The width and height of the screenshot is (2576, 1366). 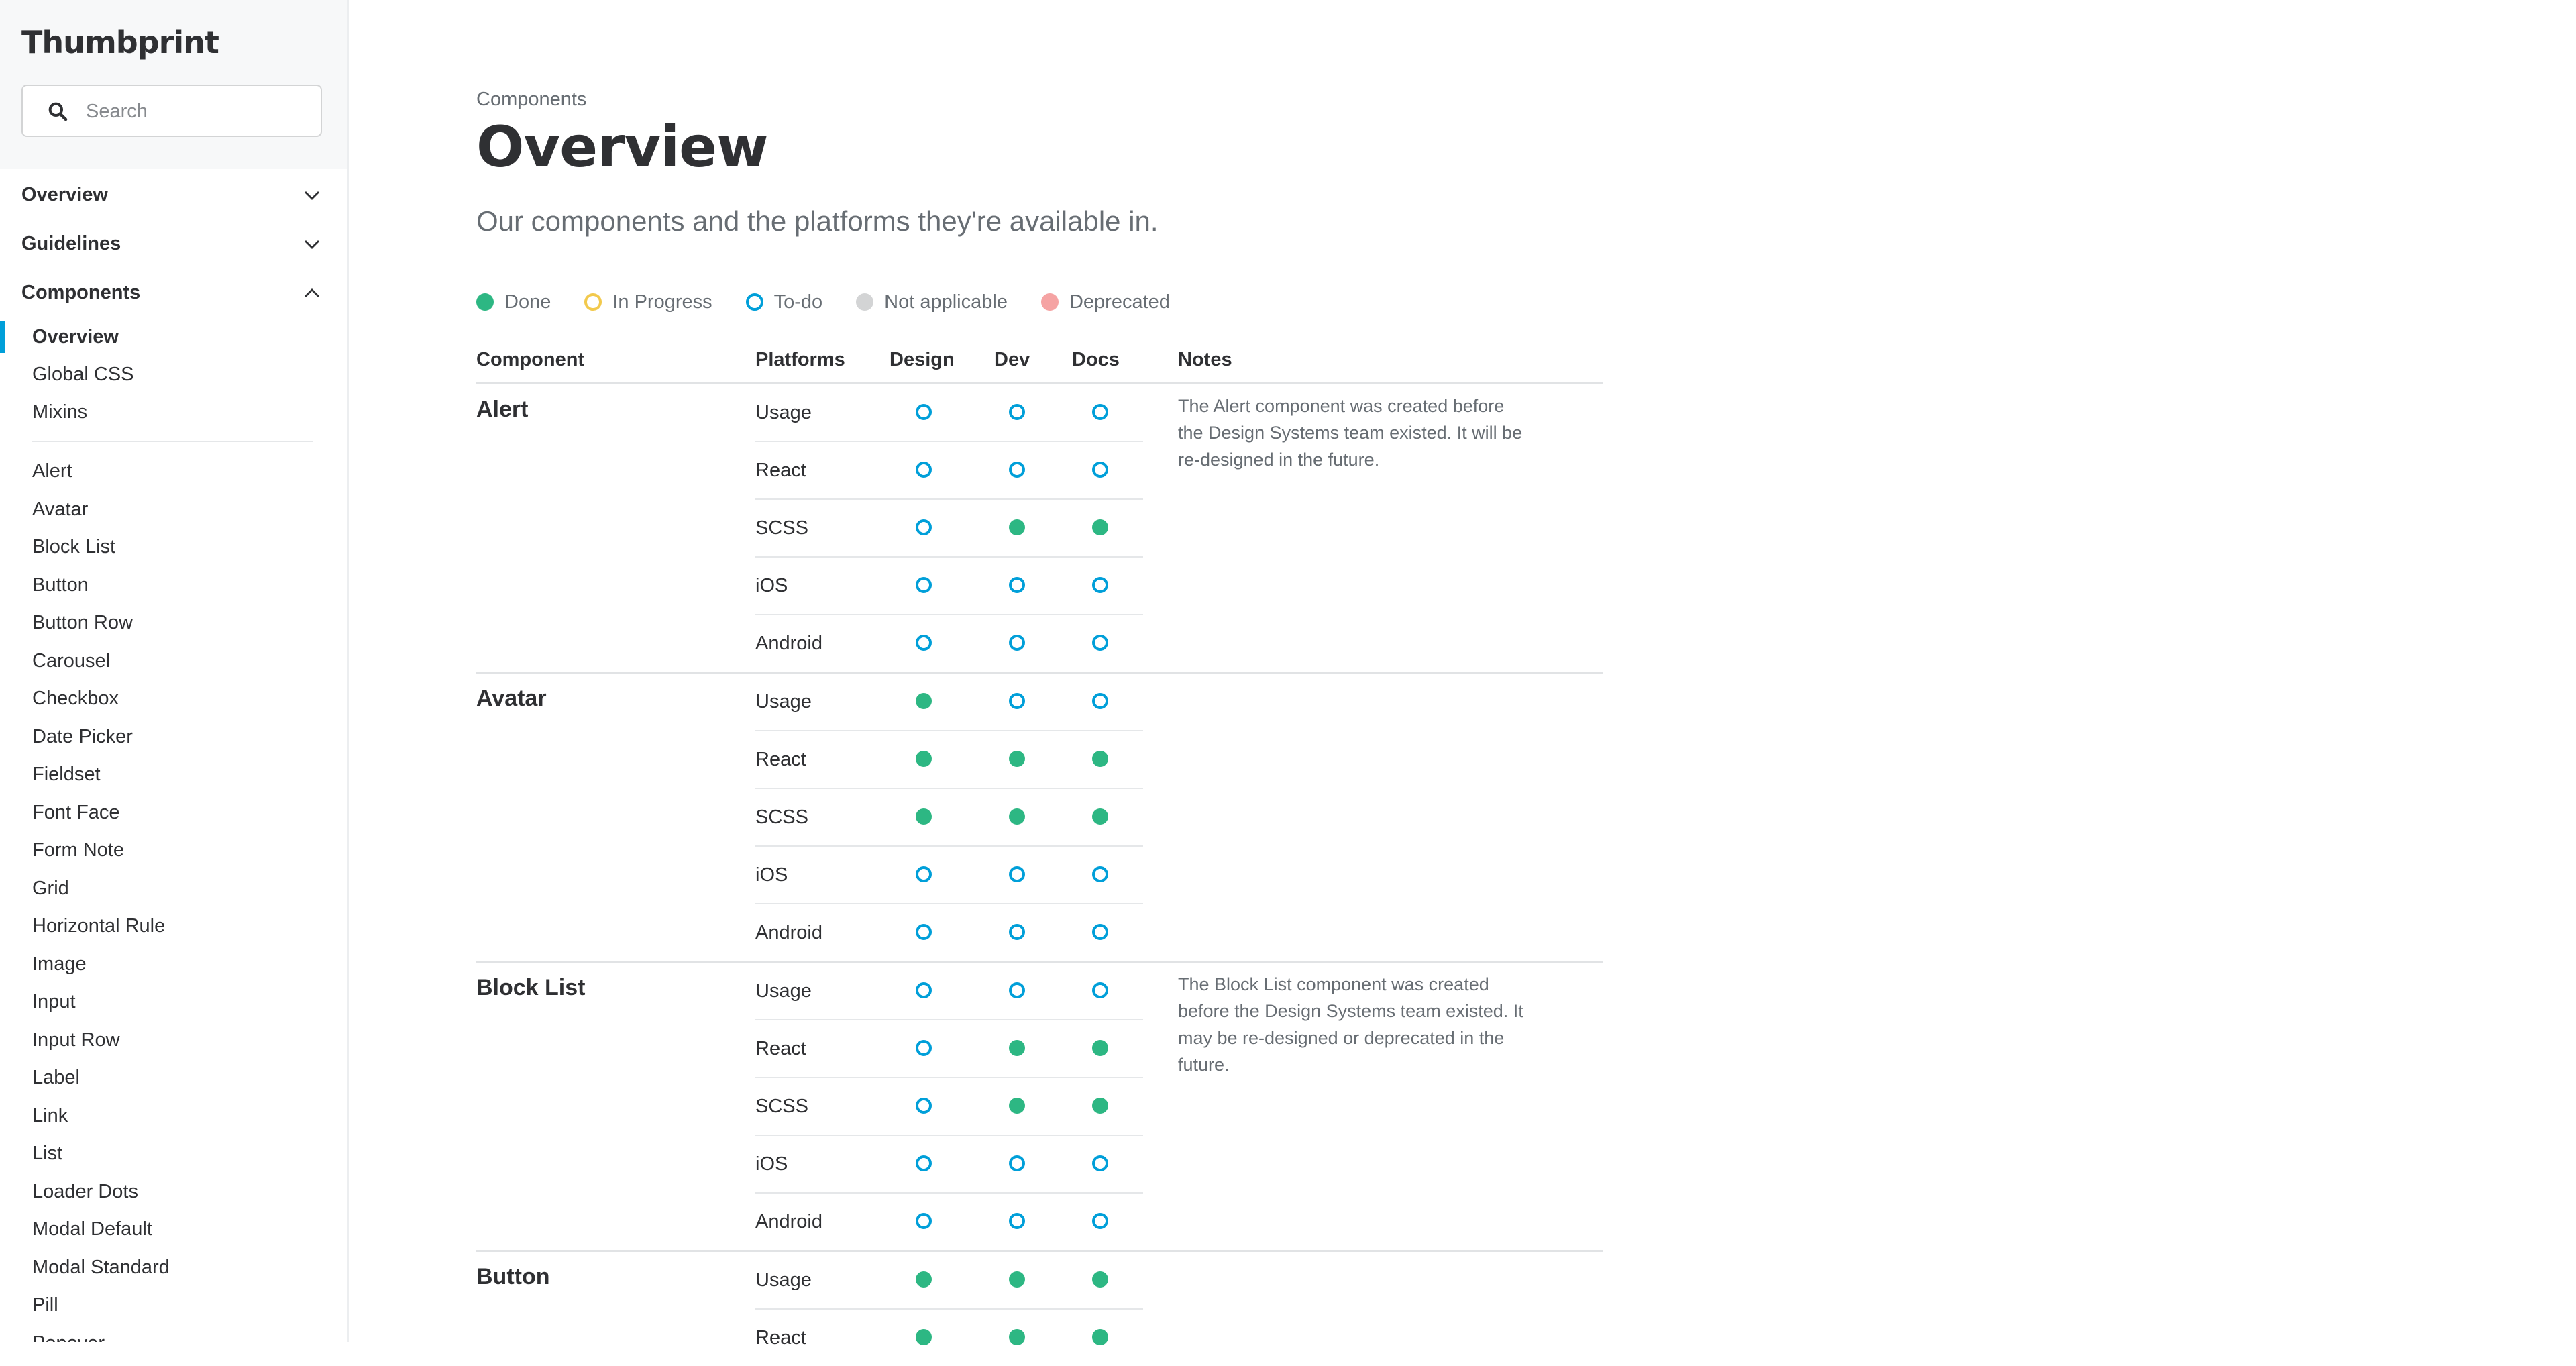 I want to click on sidebar-item-input: Input, so click(x=54, y=1001).